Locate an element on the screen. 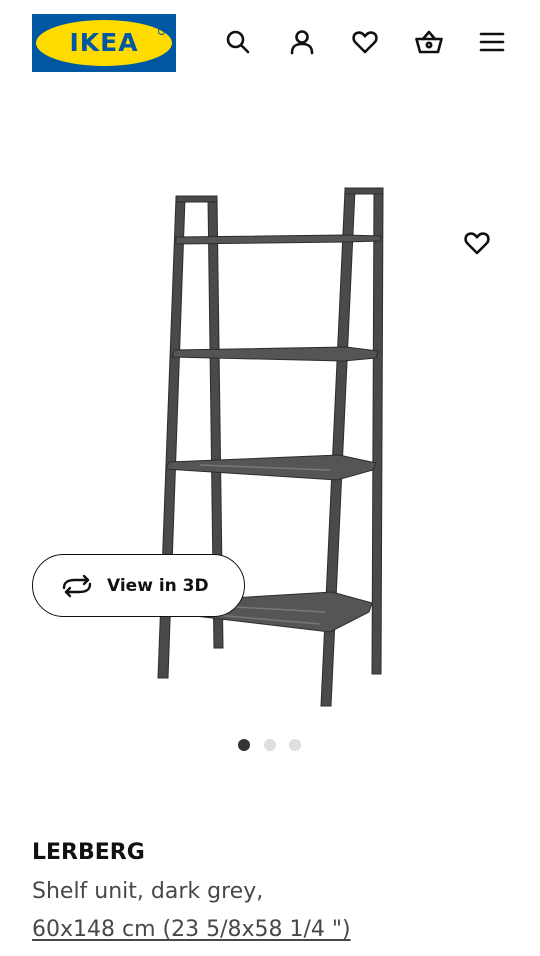  header: IKEA is located at coordinates (270, 43).